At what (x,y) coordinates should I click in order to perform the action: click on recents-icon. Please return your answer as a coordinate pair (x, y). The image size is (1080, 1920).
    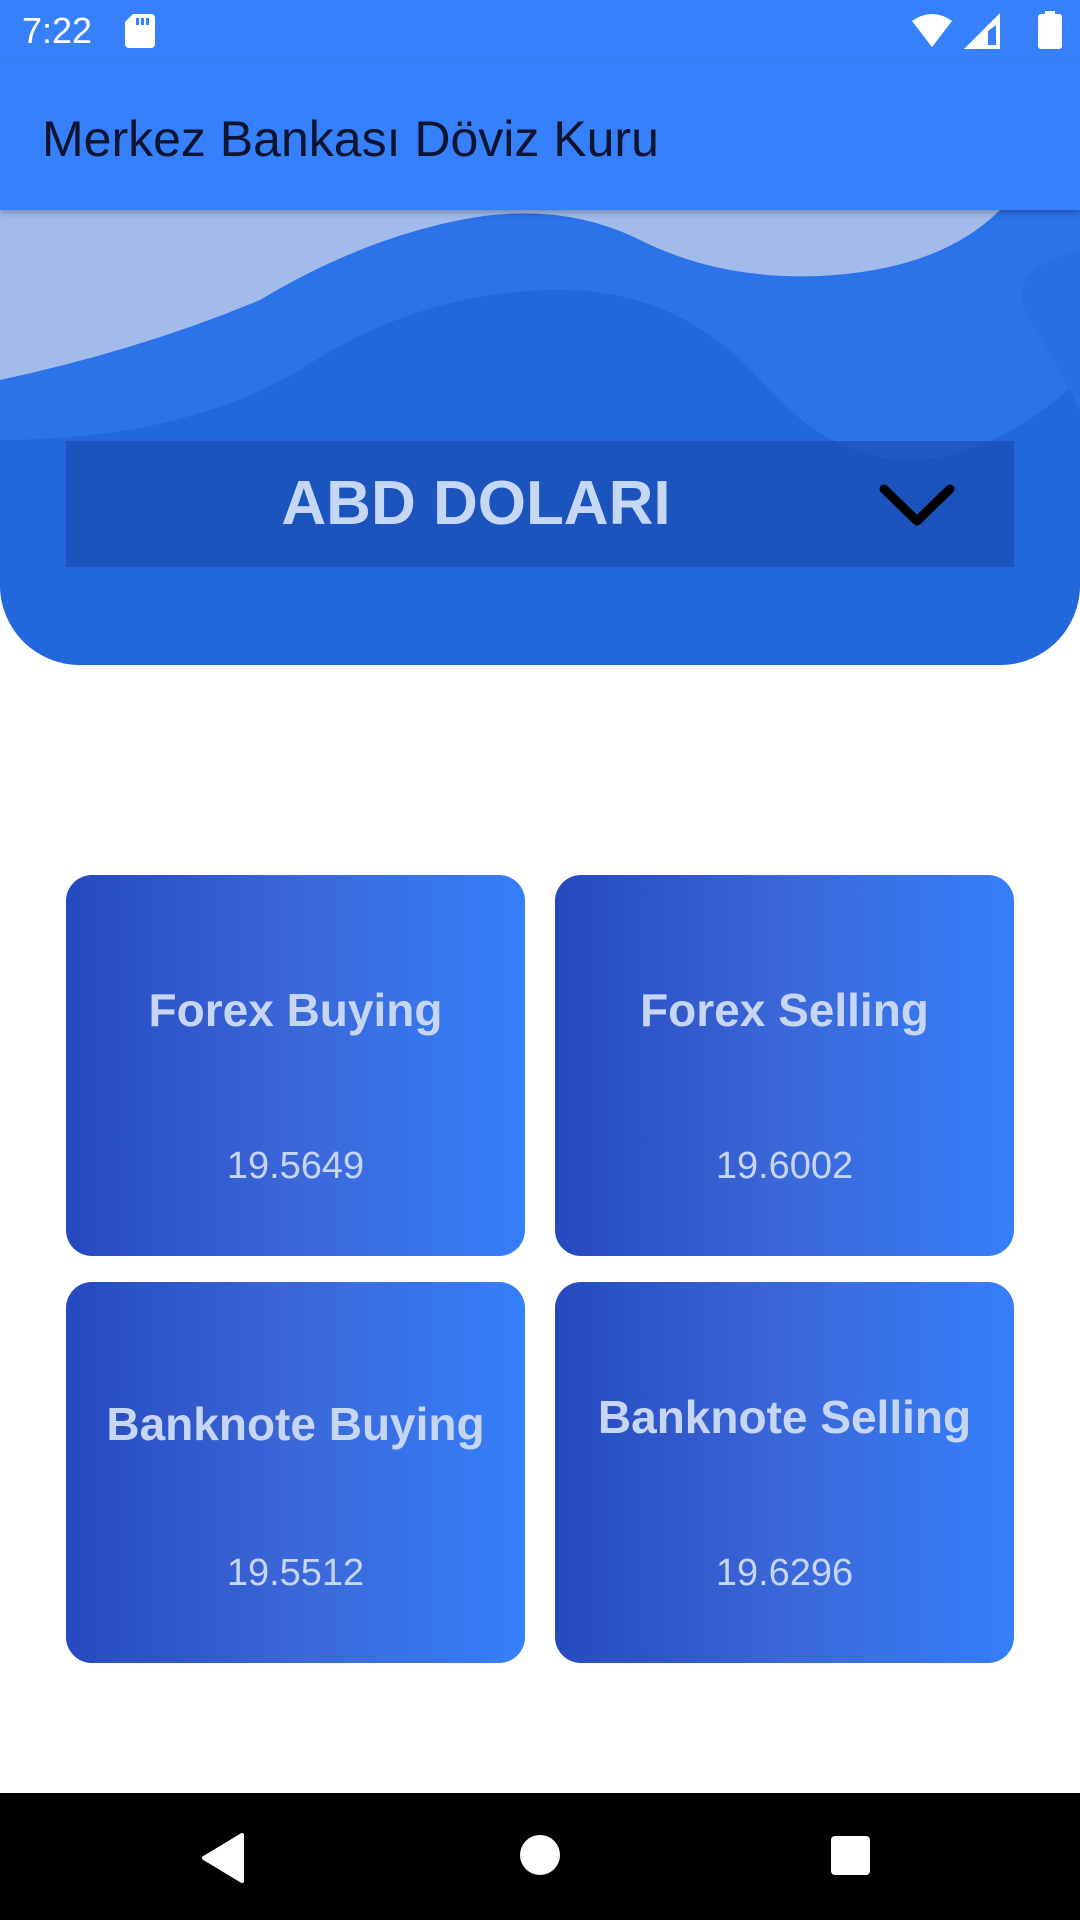
    Looking at the image, I should click on (850, 1855).